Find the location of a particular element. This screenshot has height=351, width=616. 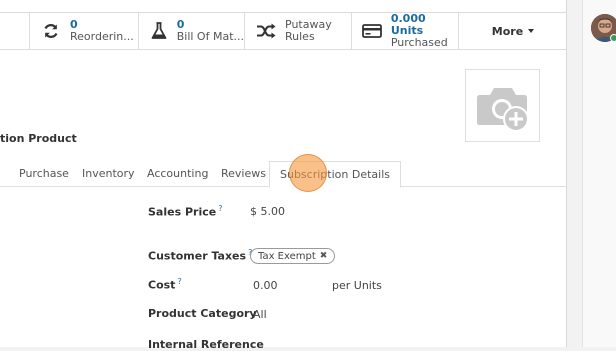

purchased-label: Purchased is located at coordinates (419, 42).